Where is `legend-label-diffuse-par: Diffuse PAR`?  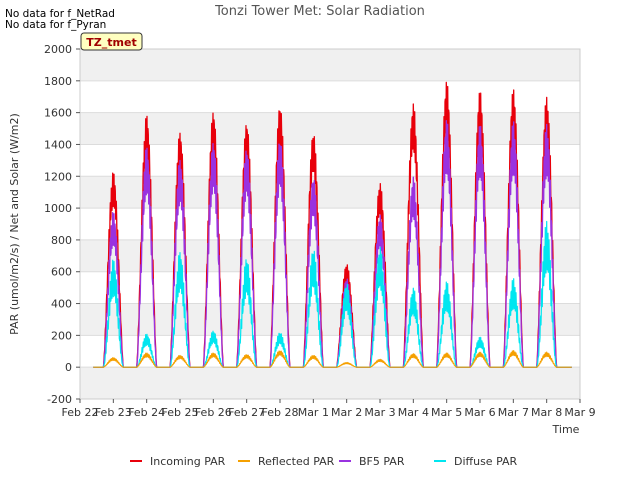
legend-label-diffuse-par: Diffuse PAR is located at coordinates (486, 461).